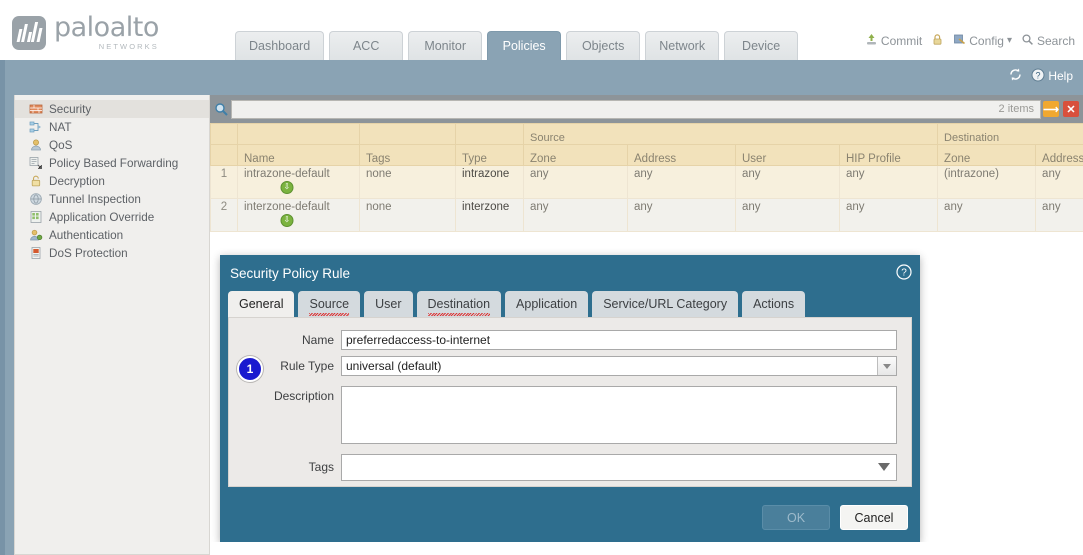 The image size is (1083, 555). What do you see at coordinates (86, 235) in the screenshot?
I see `sidebar-item-label: Authentication` at bounding box center [86, 235].